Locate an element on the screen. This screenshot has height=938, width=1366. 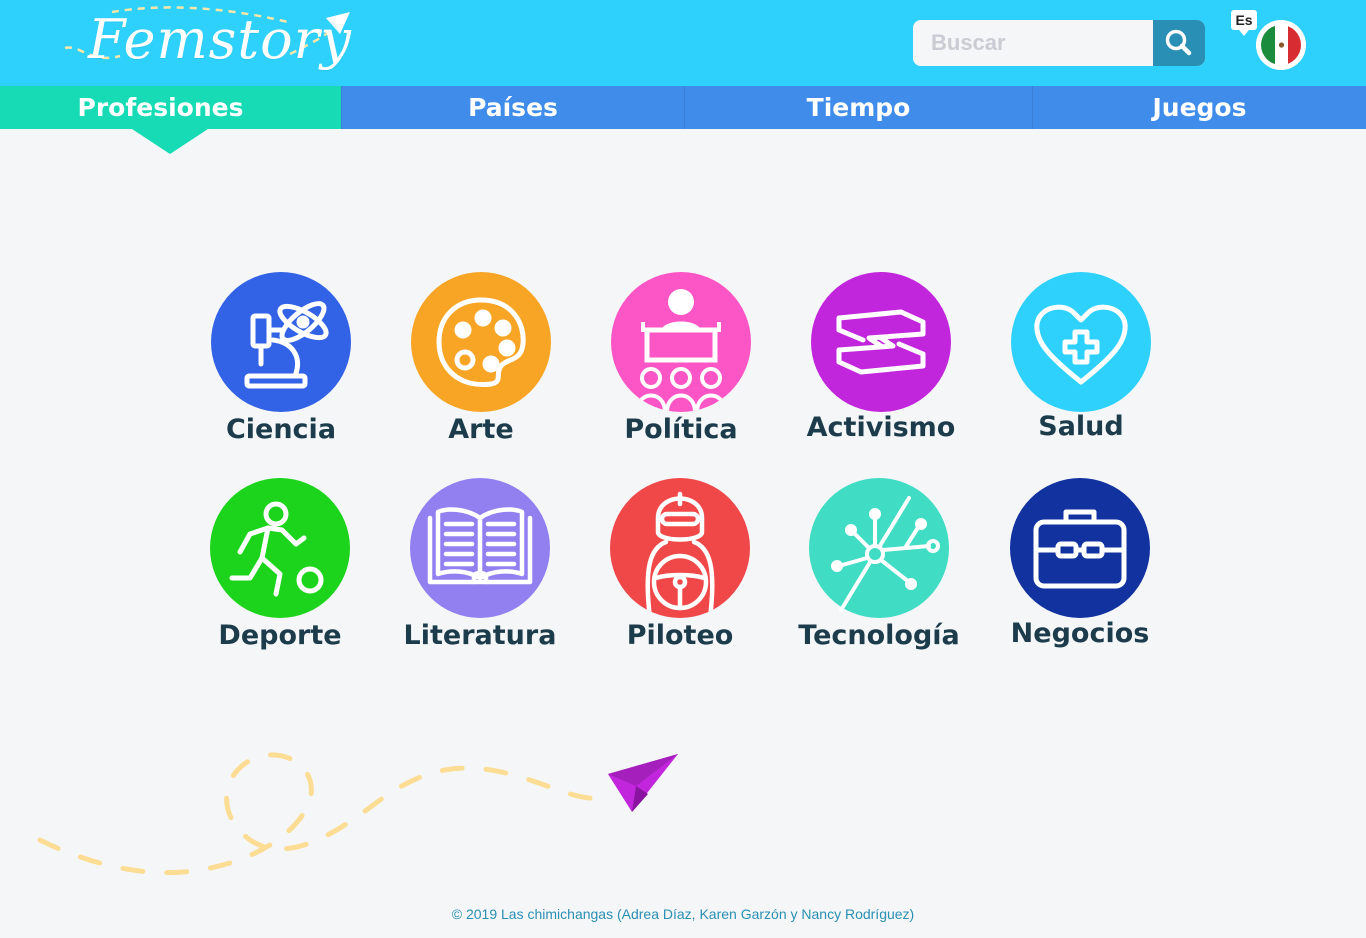
category-negocios: Negocios is located at coordinates (1080, 573).